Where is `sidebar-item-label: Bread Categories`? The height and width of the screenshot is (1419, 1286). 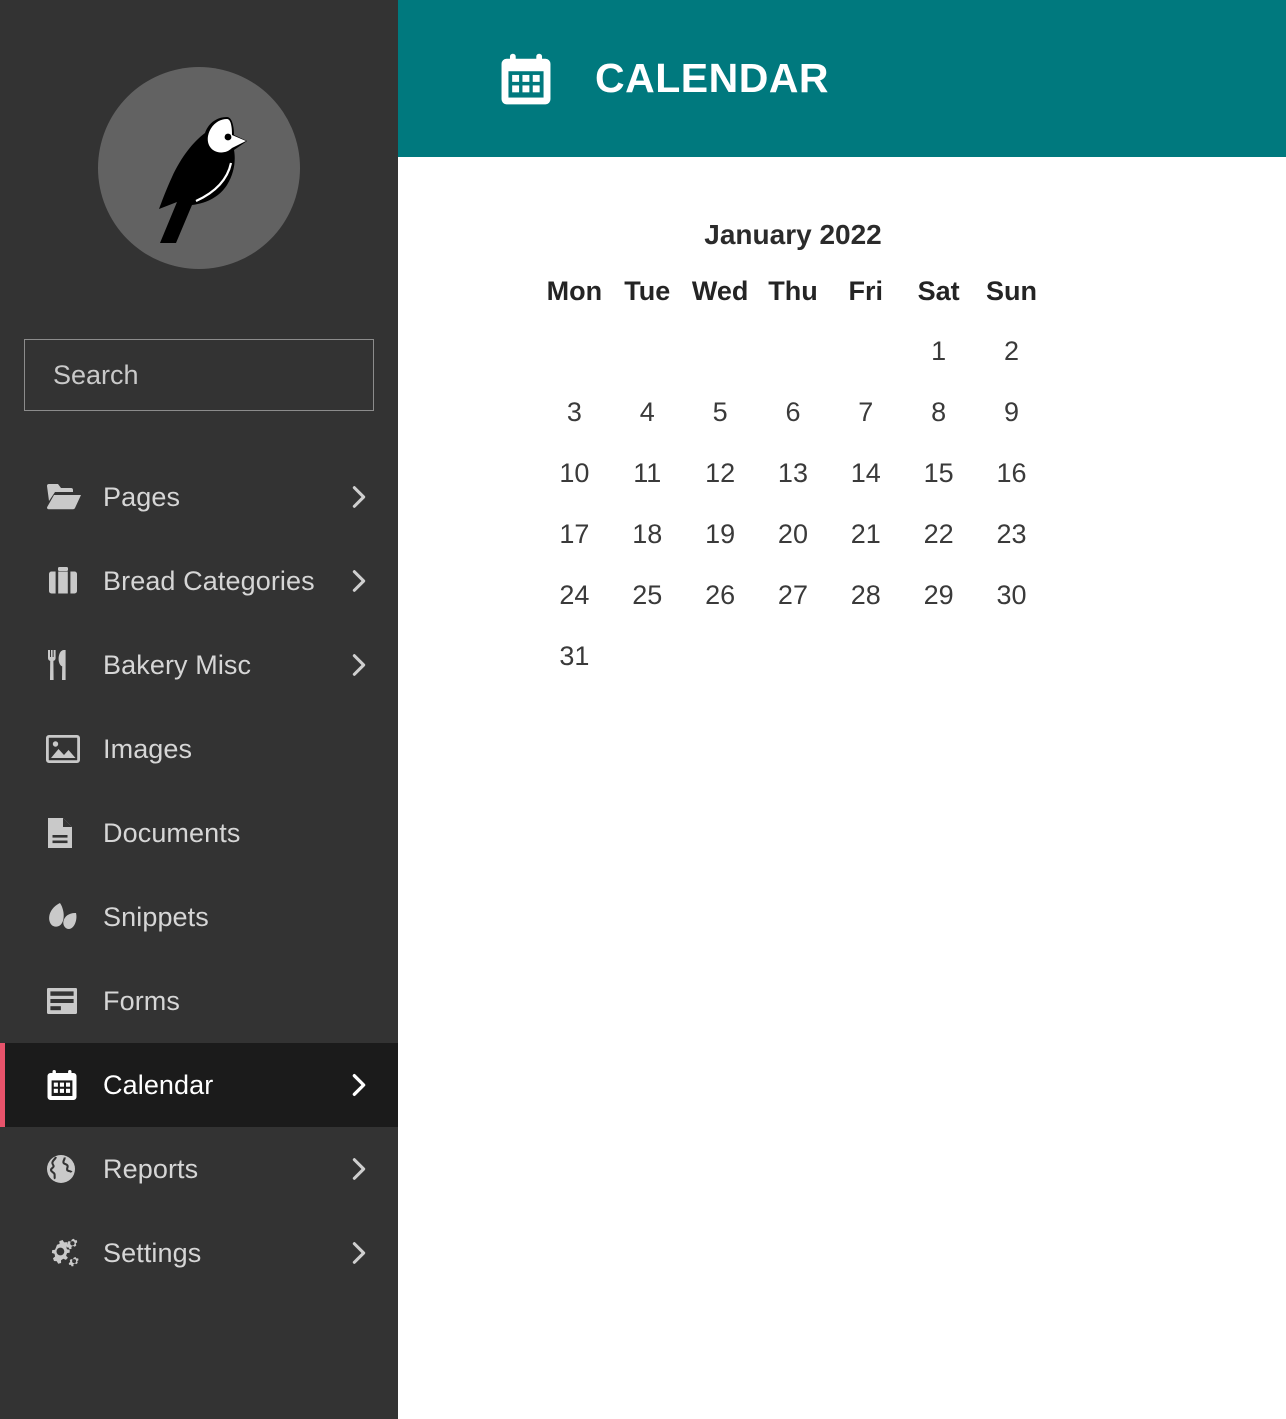 sidebar-item-label: Bread Categories is located at coordinates (209, 580).